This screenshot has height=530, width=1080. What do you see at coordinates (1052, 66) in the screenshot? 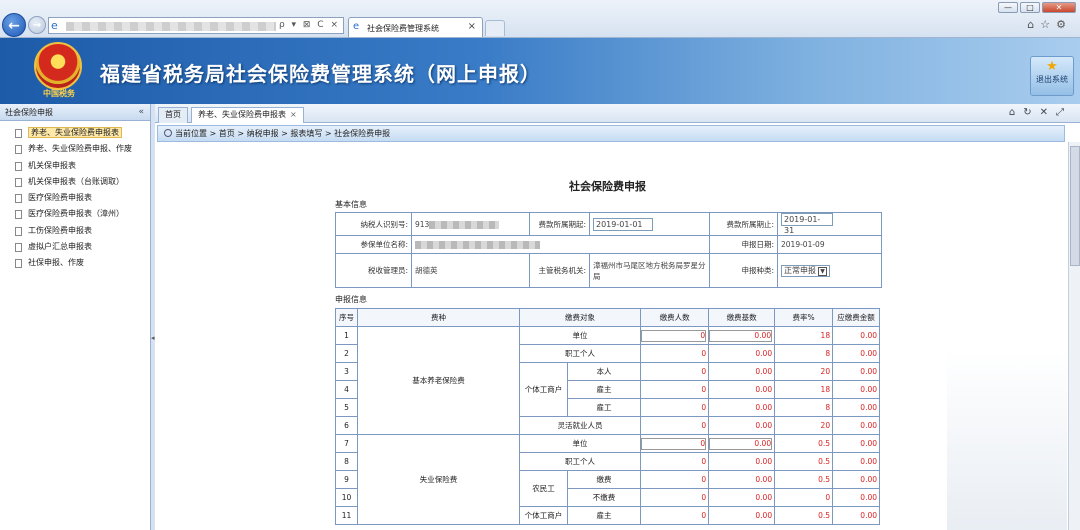
I see `exit-icon: ★` at bounding box center [1052, 66].